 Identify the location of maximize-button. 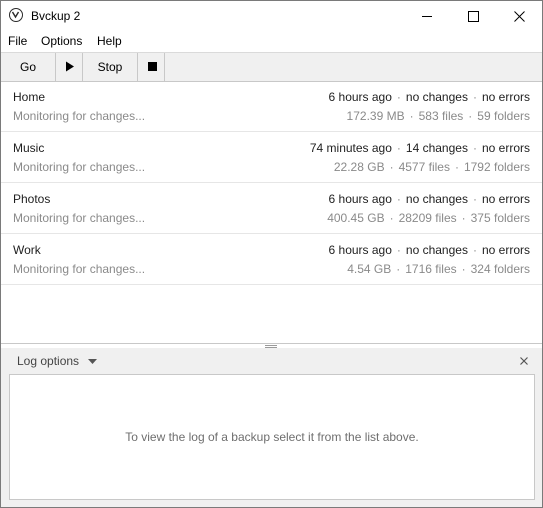
(473, 16).